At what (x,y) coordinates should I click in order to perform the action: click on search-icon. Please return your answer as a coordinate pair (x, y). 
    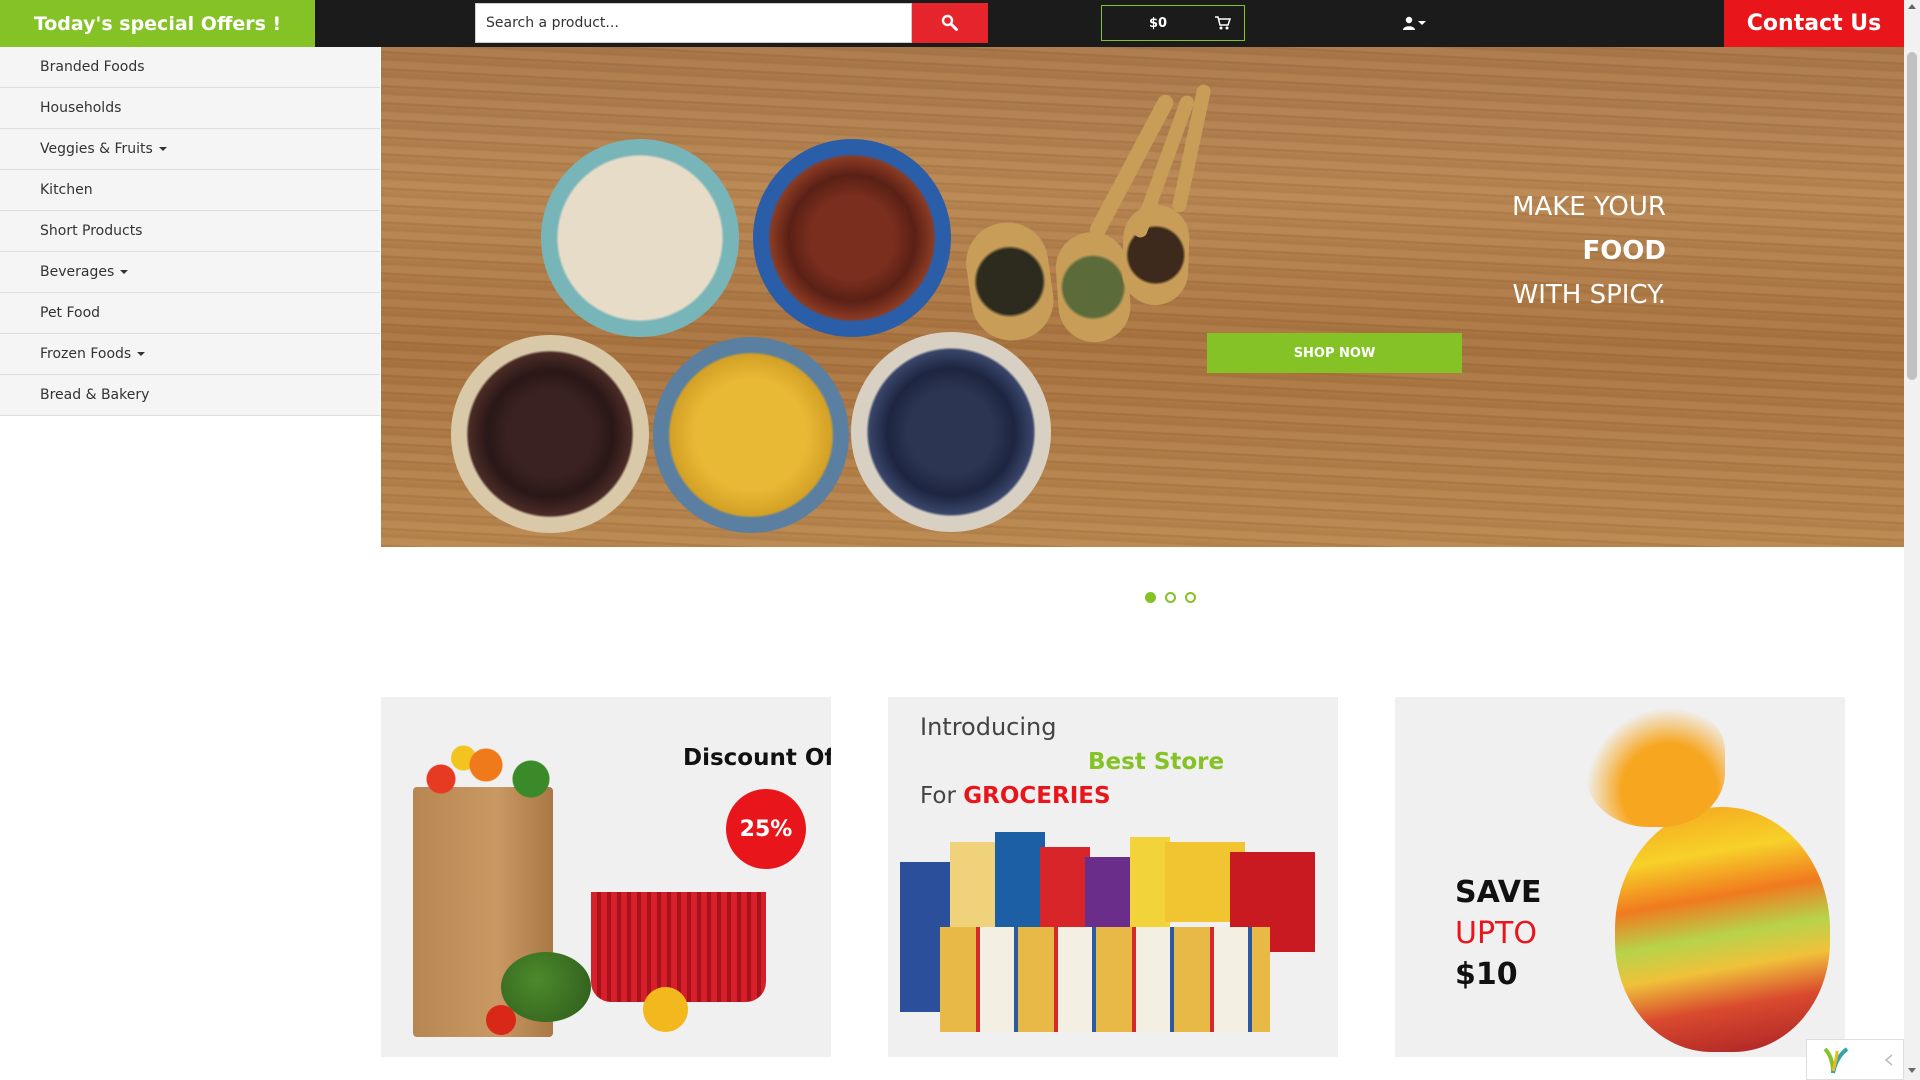
    Looking at the image, I should click on (949, 22).